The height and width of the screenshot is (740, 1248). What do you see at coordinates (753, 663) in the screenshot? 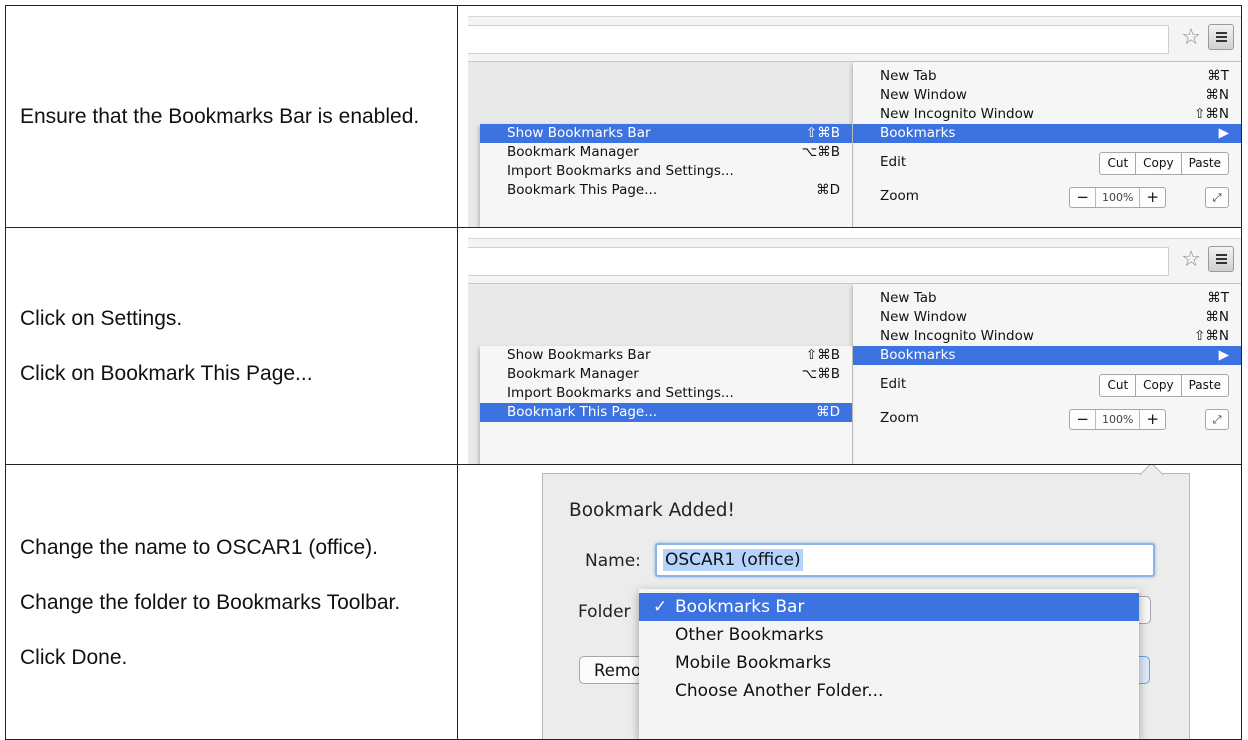
I see `folder-option-label: Mobile Bookmarks` at bounding box center [753, 663].